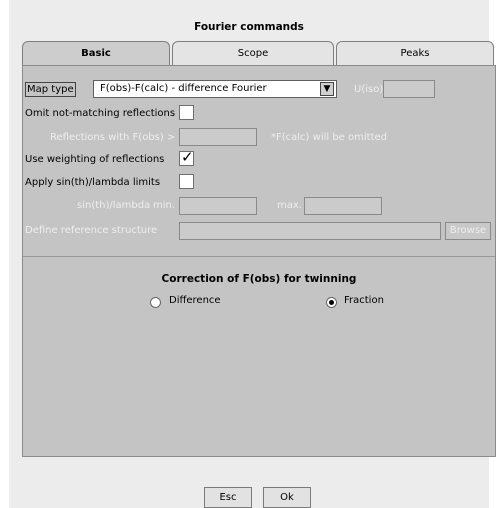  What do you see at coordinates (95, 159) in the screenshot?
I see `weighting-label: Use weighting of reflections` at bounding box center [95, 159].